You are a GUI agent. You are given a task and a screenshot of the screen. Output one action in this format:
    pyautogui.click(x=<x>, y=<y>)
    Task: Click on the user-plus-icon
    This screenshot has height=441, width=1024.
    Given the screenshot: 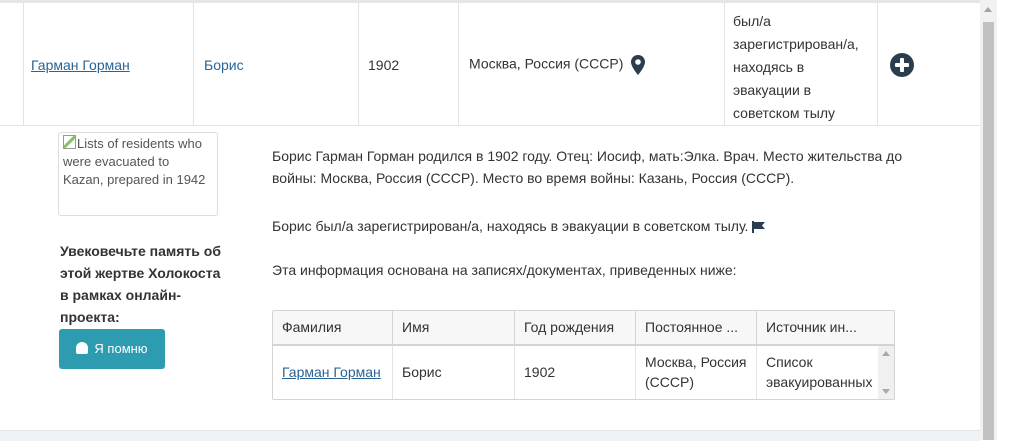 What is the action you would take?
    pyautogui.click(x=82, y=348)
    